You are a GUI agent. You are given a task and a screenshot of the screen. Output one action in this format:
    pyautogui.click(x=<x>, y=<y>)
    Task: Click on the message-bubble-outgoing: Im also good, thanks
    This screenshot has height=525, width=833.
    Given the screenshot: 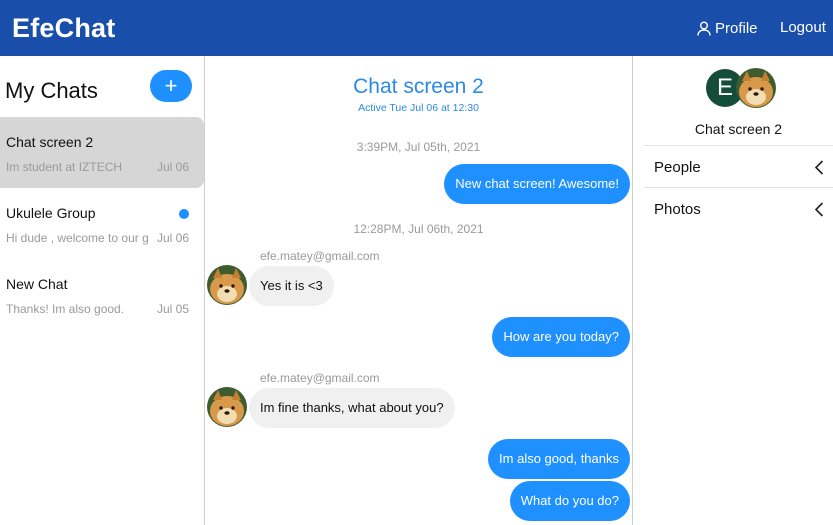 What is the action you would take?
    pyautogui.click(x=559, y=459)
    